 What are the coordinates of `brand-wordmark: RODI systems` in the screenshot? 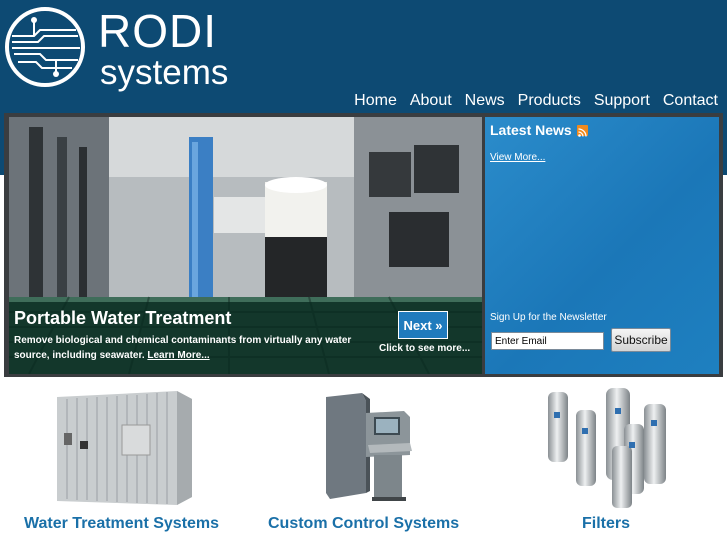 It's located at (163, 48).